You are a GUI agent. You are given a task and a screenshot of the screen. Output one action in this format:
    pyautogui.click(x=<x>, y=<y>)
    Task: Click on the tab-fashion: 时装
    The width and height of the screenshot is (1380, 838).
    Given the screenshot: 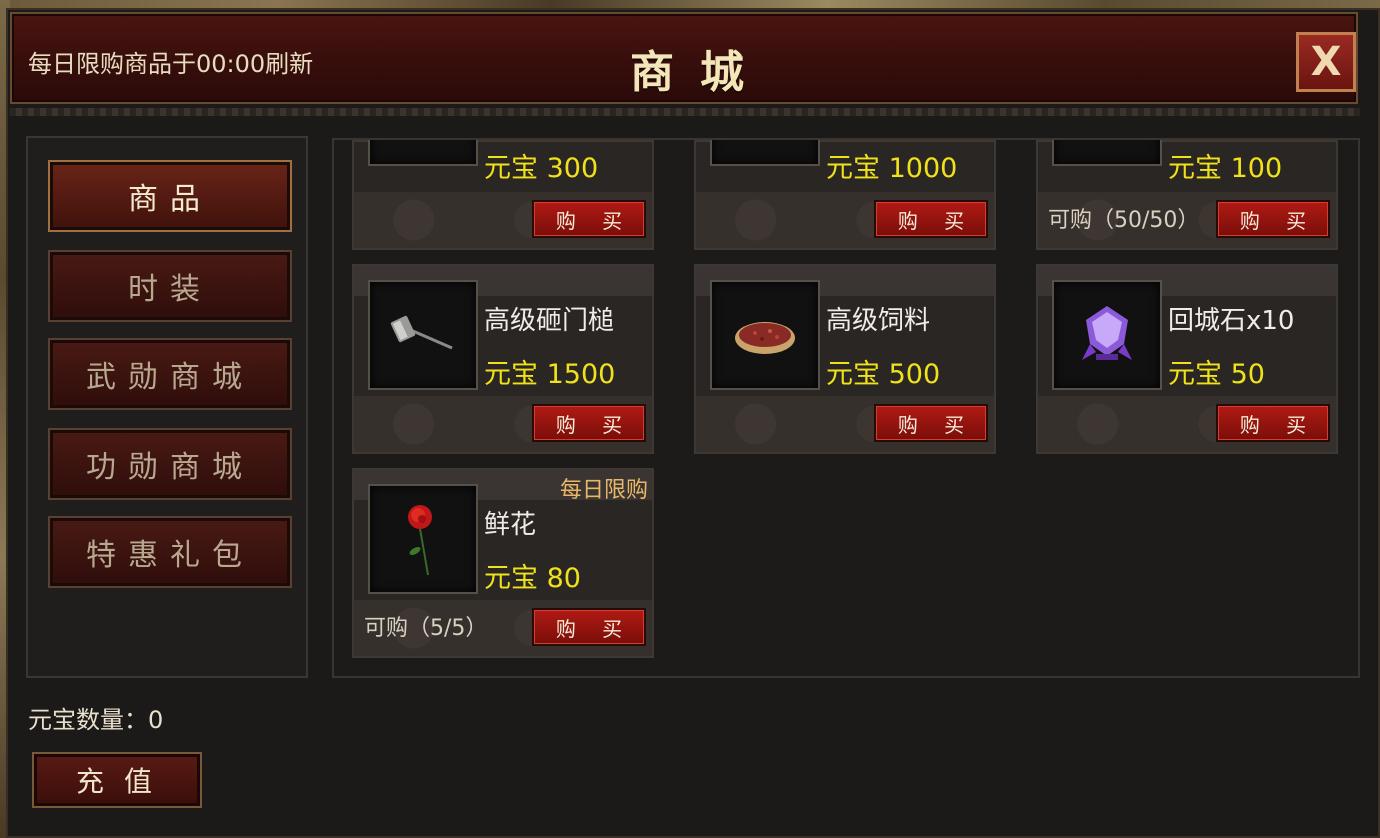 What is the action you would take?
    pyautogui.click(x=170, y=286)
    